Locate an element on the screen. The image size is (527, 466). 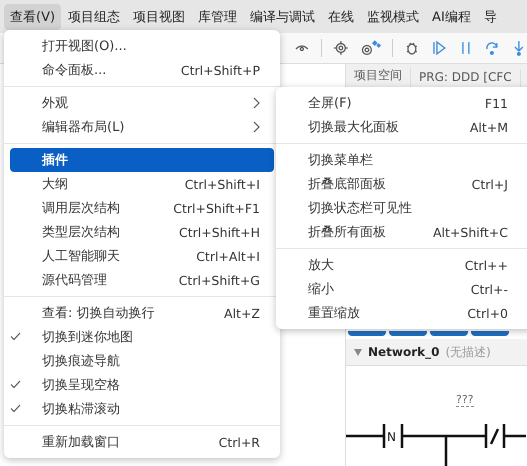
menu-item: 切换痕迹导航 is located at coordinates (142, 361).